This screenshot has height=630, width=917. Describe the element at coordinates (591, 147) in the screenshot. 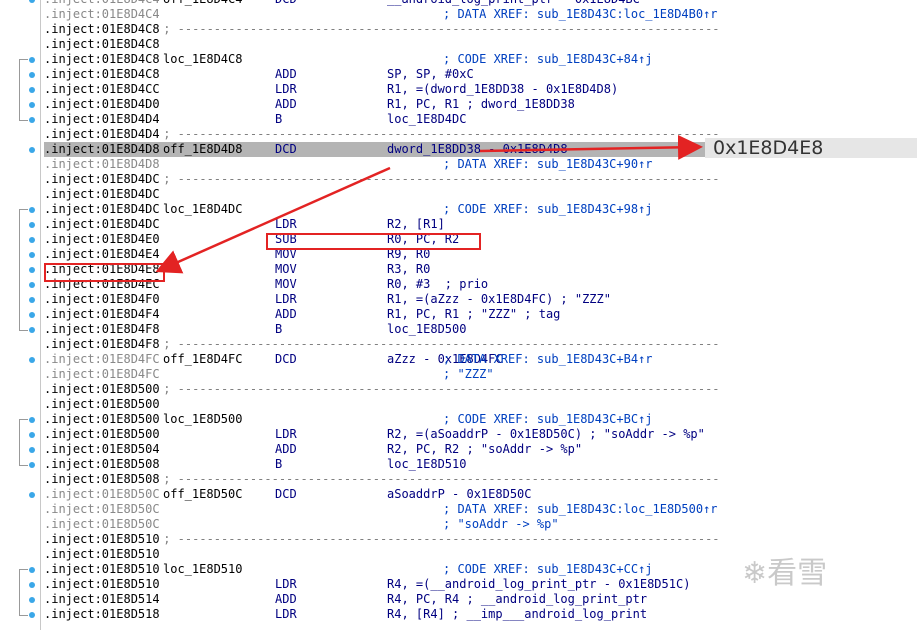

I see `arrow-to-hex-label` at that location.